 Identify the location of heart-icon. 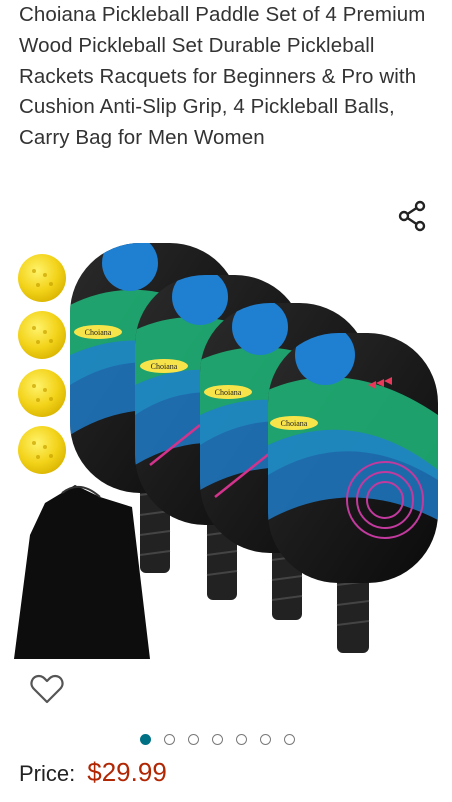
(47, 689).